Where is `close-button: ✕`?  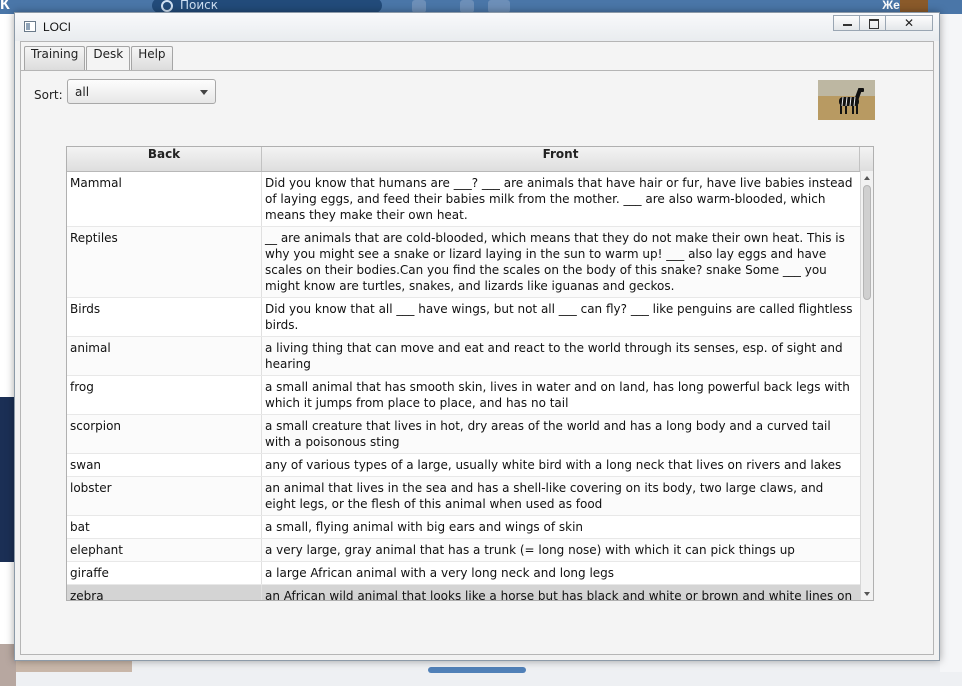
close-button: ✕ is located at coordinates (909, 23).